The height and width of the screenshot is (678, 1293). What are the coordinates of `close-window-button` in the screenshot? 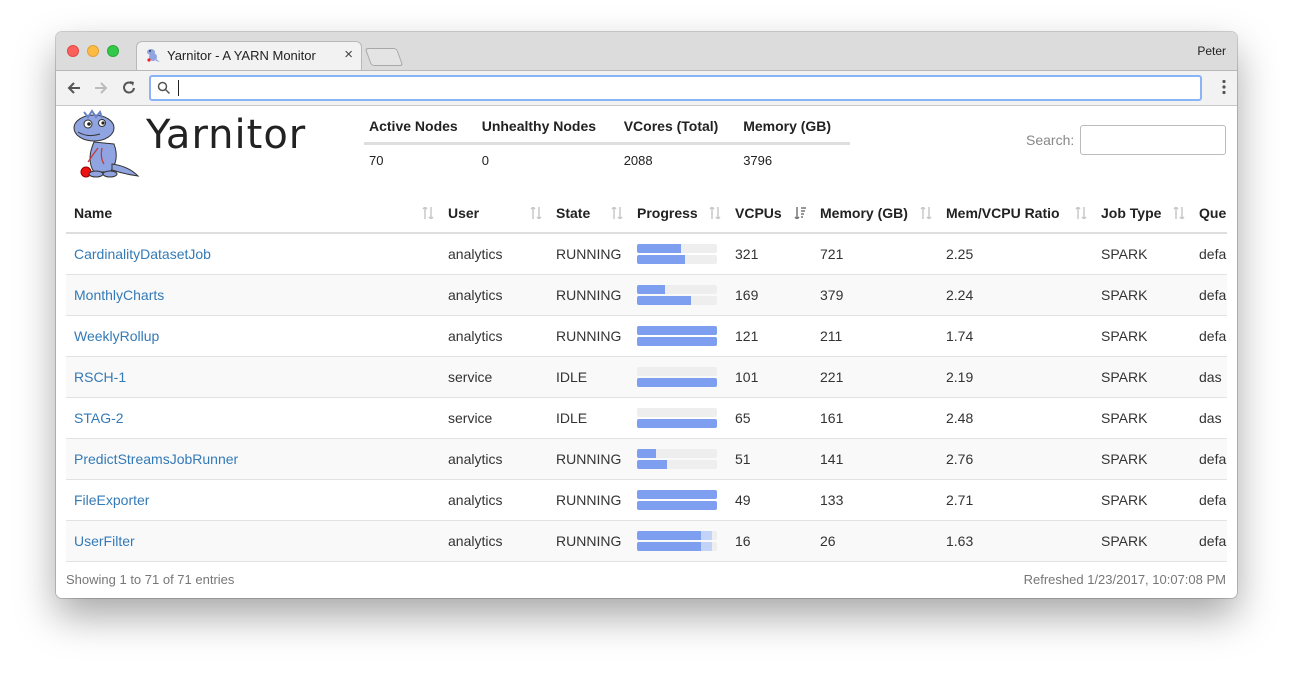 It's located at (73, 51).